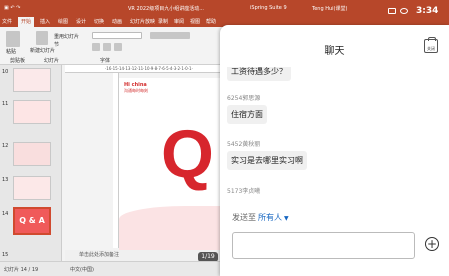 The width and height of the screenshot is (449, 276). What do you see at coordinates (431, 45) in the screenshot?
I see `close-icon: 关闭` at bounding box center [431, 45].